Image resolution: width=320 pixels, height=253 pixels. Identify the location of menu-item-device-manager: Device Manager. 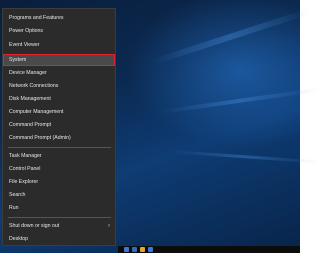
(59, 73).